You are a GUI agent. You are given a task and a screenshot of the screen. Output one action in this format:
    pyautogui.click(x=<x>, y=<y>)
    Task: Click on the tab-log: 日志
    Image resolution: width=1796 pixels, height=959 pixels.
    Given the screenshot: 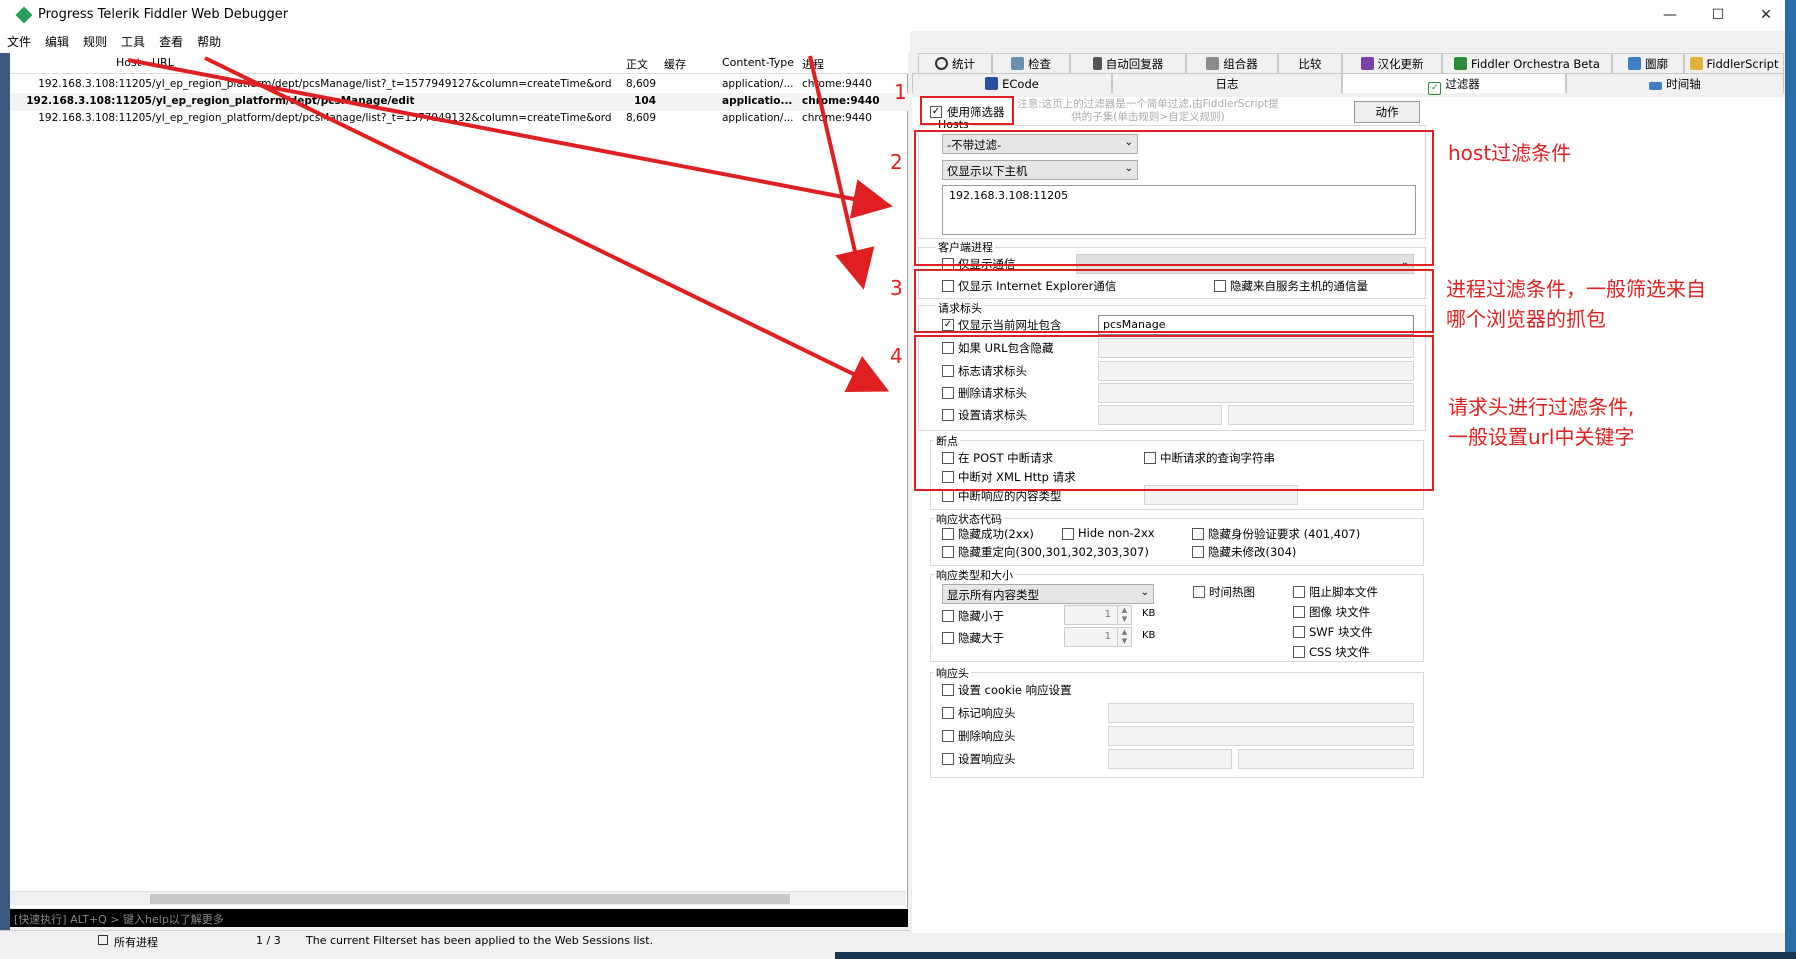 What is the action you would take?
    pyautogui.click(x=1227, y=83)
    